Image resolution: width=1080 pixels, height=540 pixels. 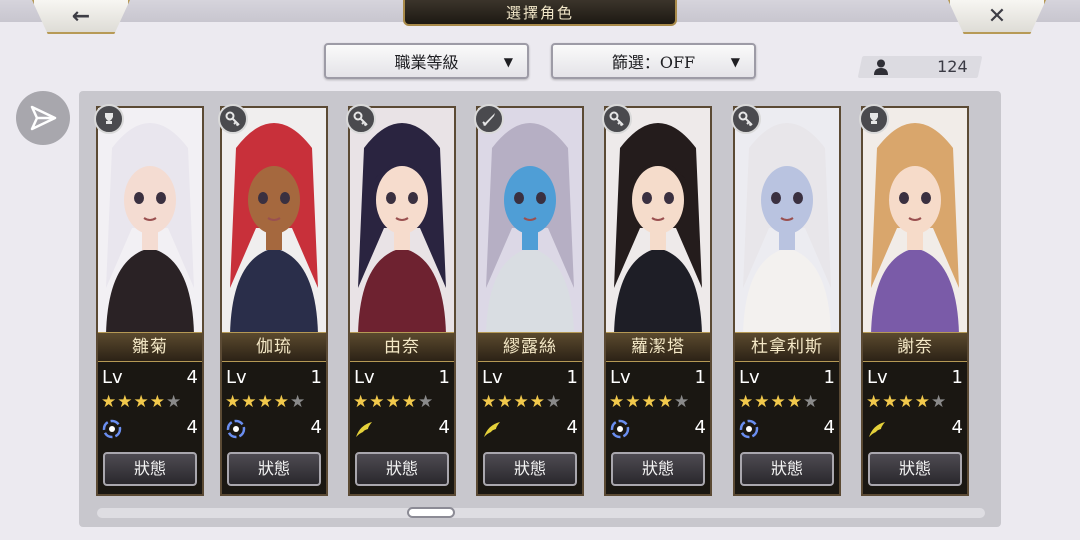 I want to click on character-card: 伽琉 Lv 1 ★★★★★ 4 狀態, so click(x=274, y=301).